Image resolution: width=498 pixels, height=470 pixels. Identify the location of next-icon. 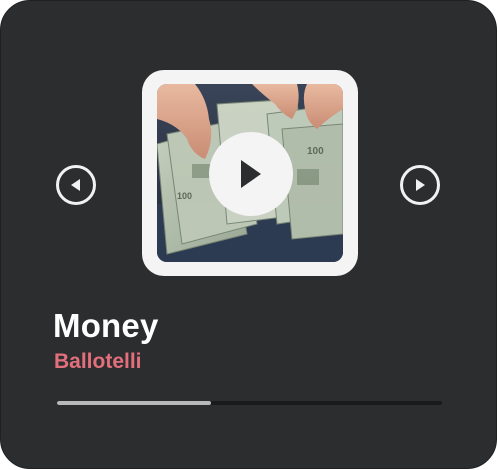
(420, 185).